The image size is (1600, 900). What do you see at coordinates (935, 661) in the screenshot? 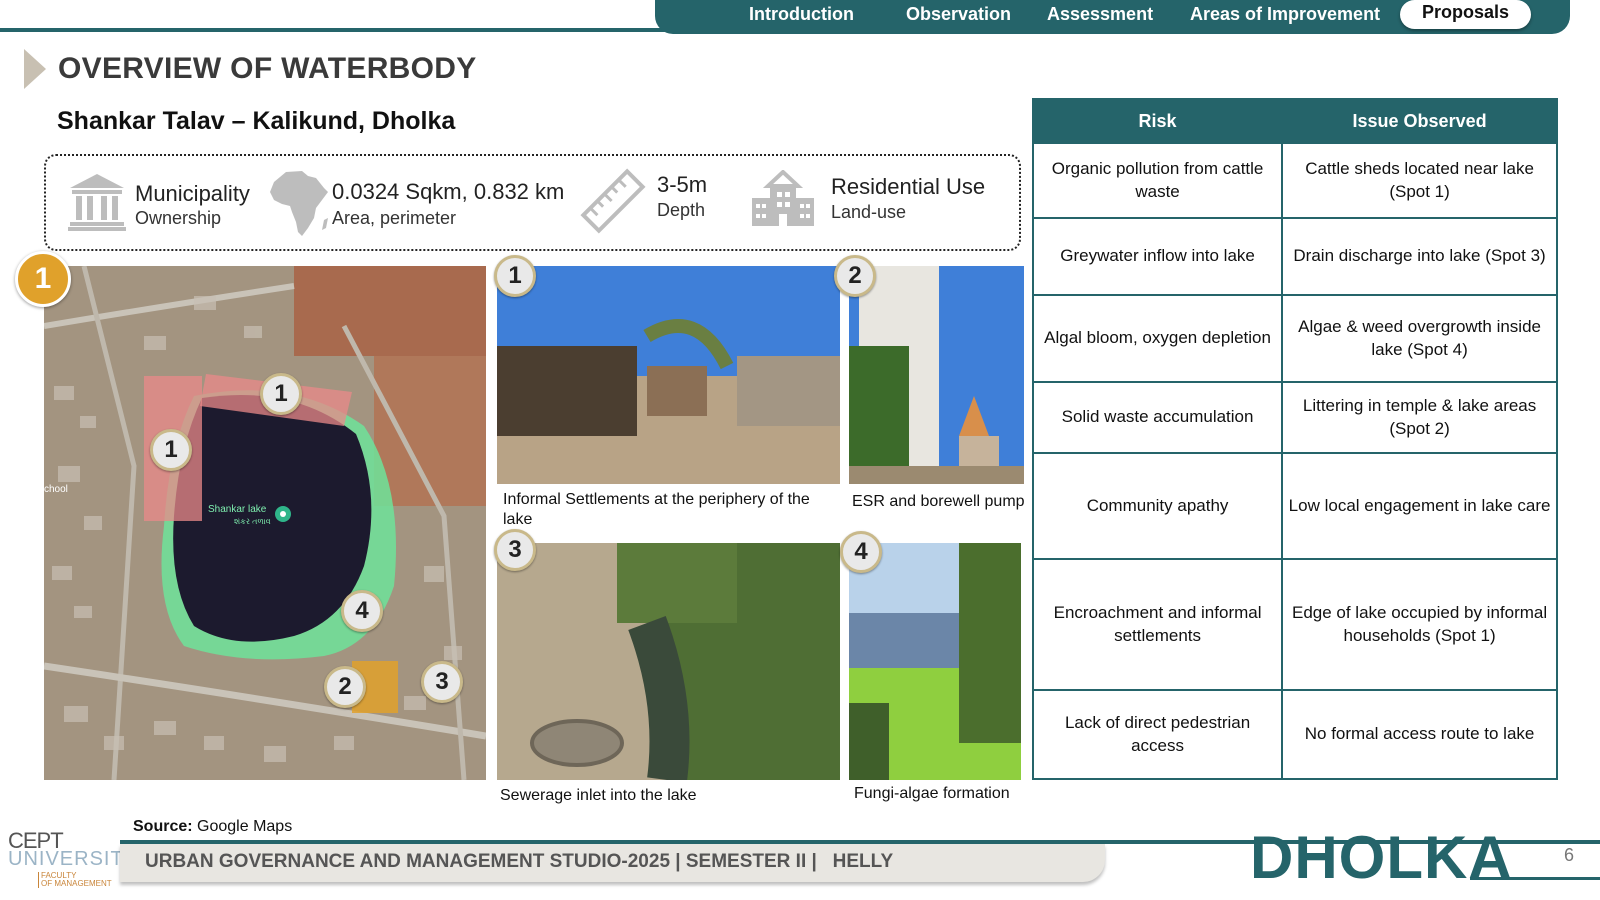
I see `photo-fungi-algae` at bounding box center [935, 661].